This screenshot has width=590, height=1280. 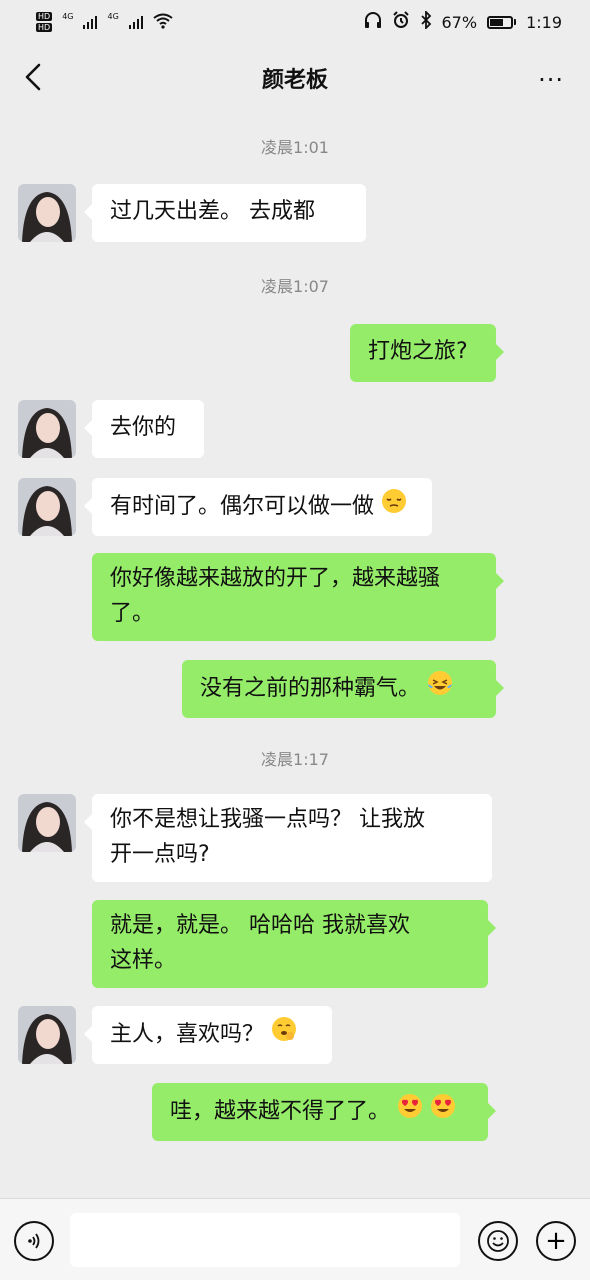 What do you see at coordinates (401, 22) in the screenshot?
I see `alarm-icon` at bounding box center [401, 22].